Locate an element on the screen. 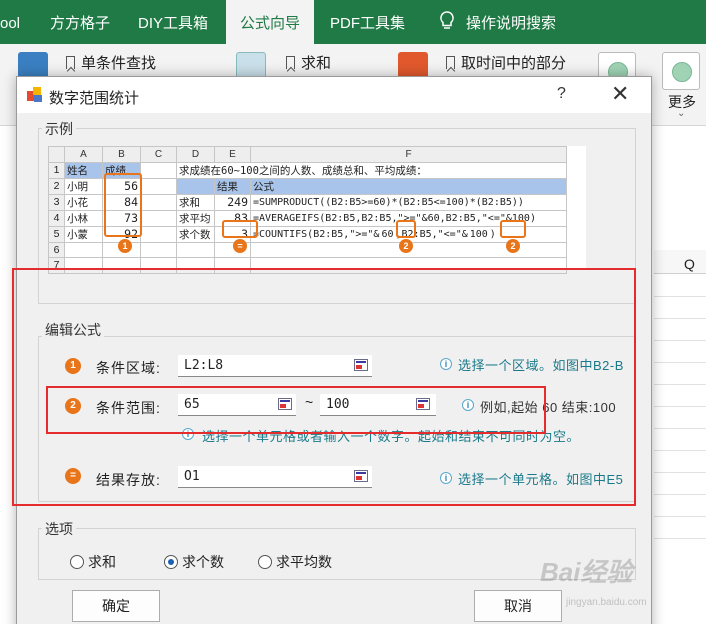 This screenshot has width=706, height=624. tab-fangfang-gezi: 方方格子 is located at coordinates (80, 22).